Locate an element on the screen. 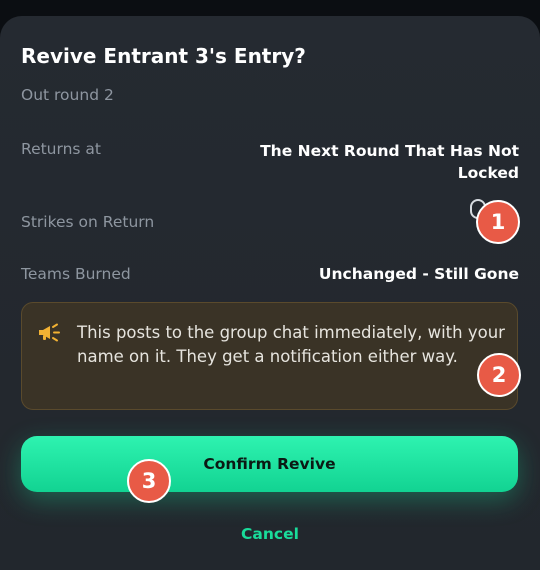 Image resolution: width=540 pixels, height=570 pixels. returns-at-value-line2: Locked is located at coordinates (488, 173).